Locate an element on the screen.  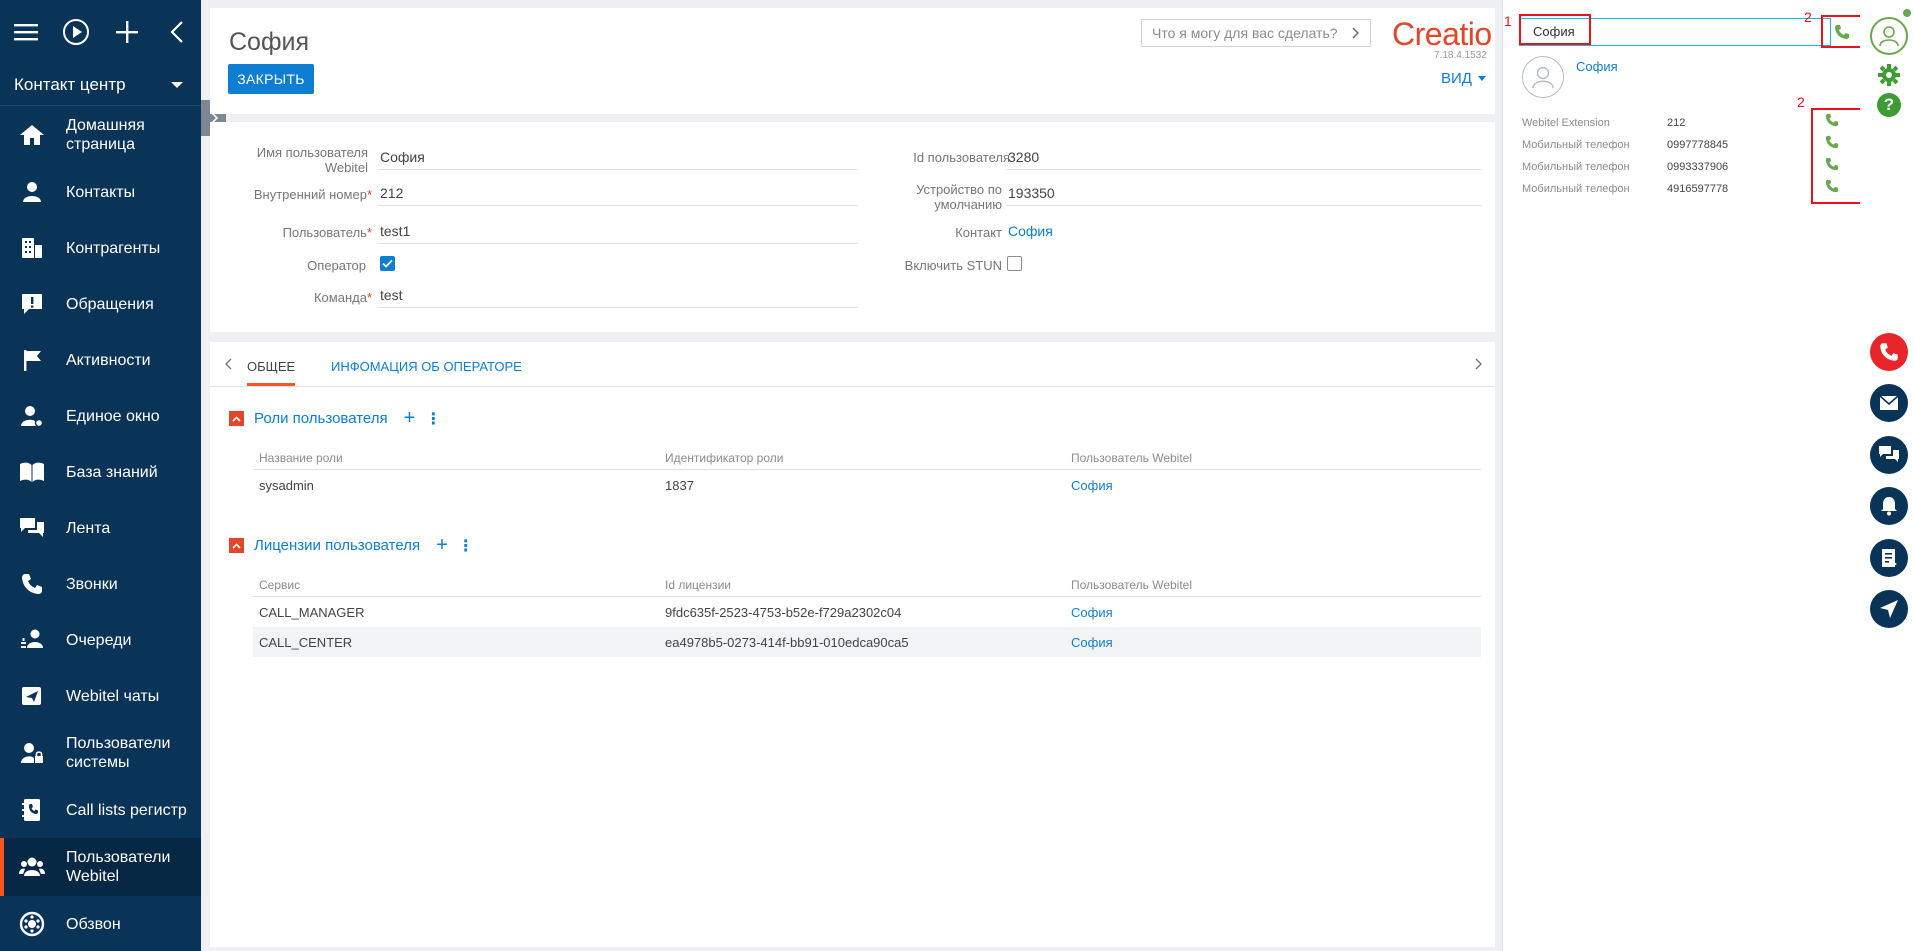
roles-menu-icon: ⋮ is located at coordinates (433, 419).